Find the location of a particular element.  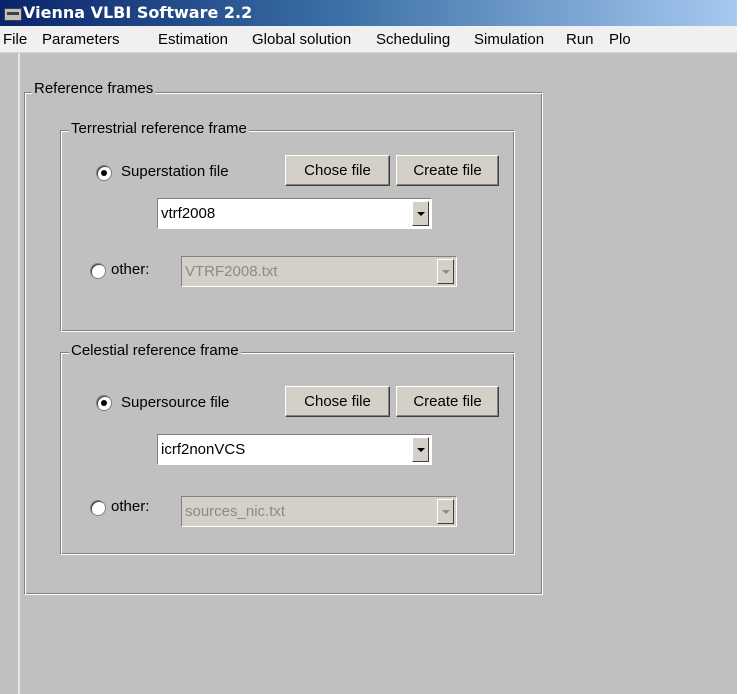

menu-file: File is located at coordinates (15, 39).